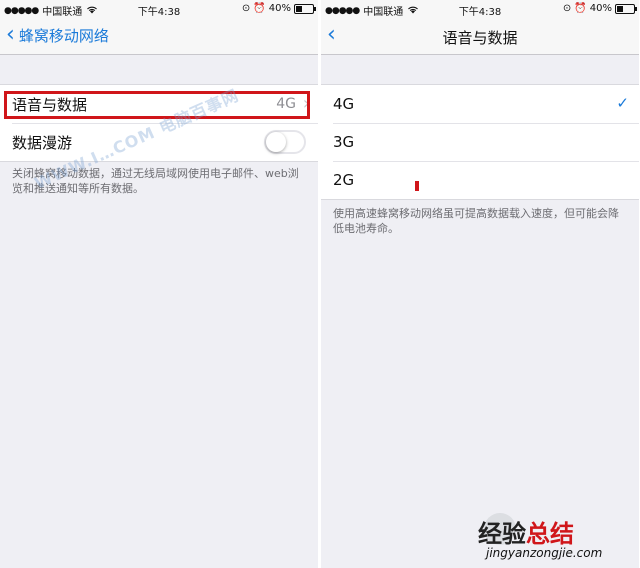  Describe the element at coordinates (306, 103) in the screenshot. I see `chevron-right-icon: ›` at that location.